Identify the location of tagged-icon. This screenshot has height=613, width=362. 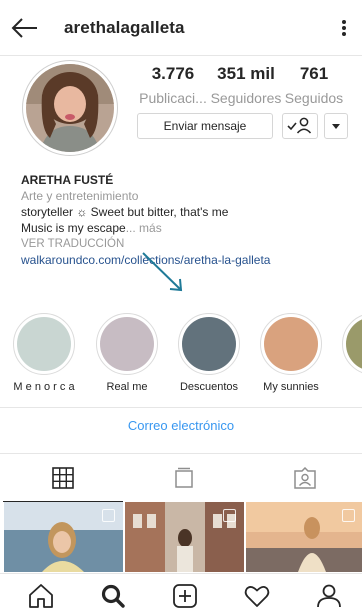
(305, 478).